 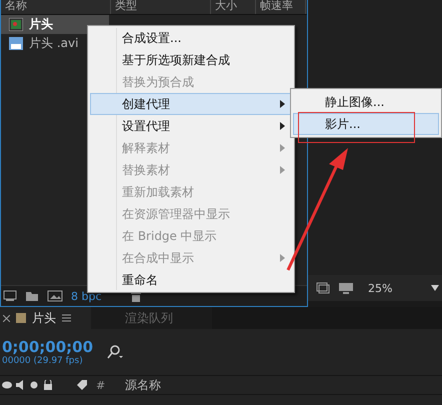 What do you see at coordinates (43, 361) in the screenshot?
I see `frame-info: 00000 (29.97 fps)` at bounding box center [43, 361].